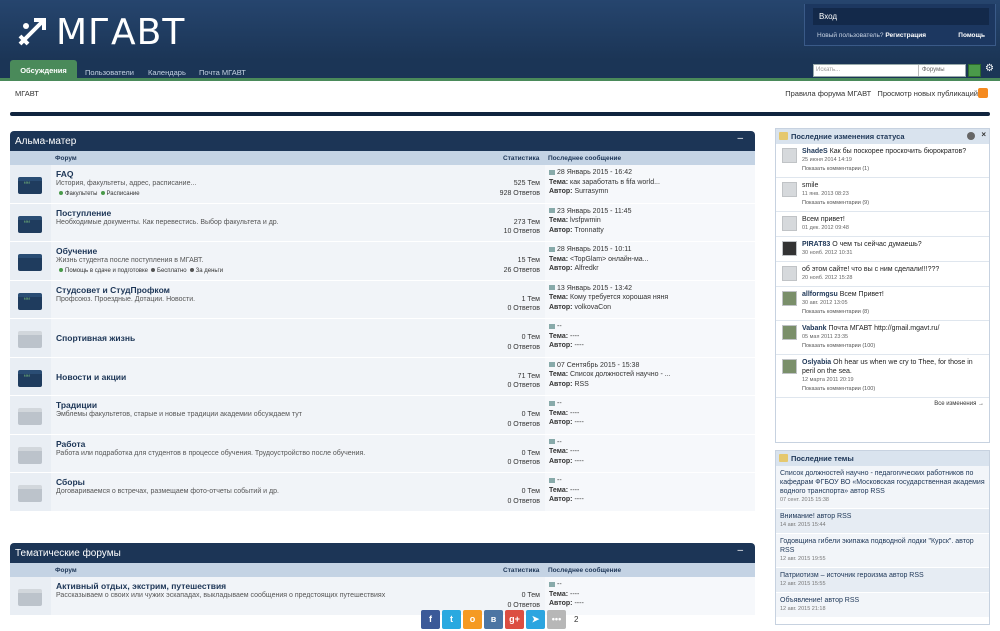 The width and height of the screenshot is (1000, 631). Describe the element at coordinates (815, 516) in the screenshot. I see `recent-topic-text: Внимание! автор RSS` at that location.